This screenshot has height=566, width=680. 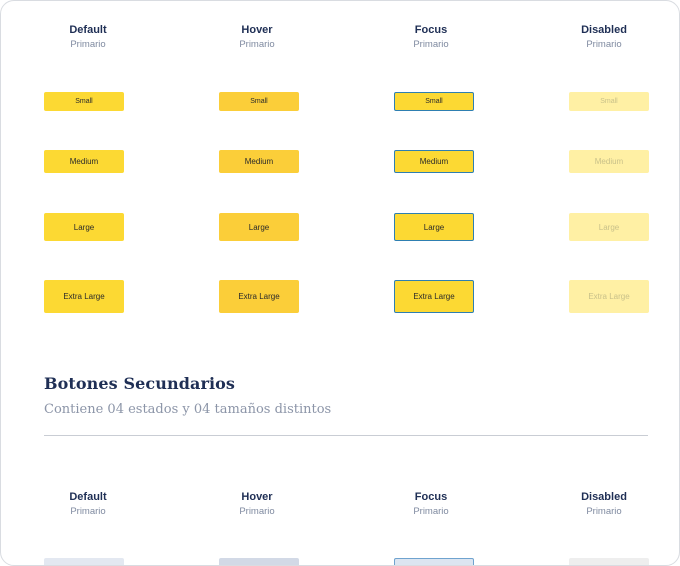 What do you see at coordinates (257, 504) in the screenshot?
I see `secondary-column-header-hover: Hover Primario` at bounding box center [257, 504].